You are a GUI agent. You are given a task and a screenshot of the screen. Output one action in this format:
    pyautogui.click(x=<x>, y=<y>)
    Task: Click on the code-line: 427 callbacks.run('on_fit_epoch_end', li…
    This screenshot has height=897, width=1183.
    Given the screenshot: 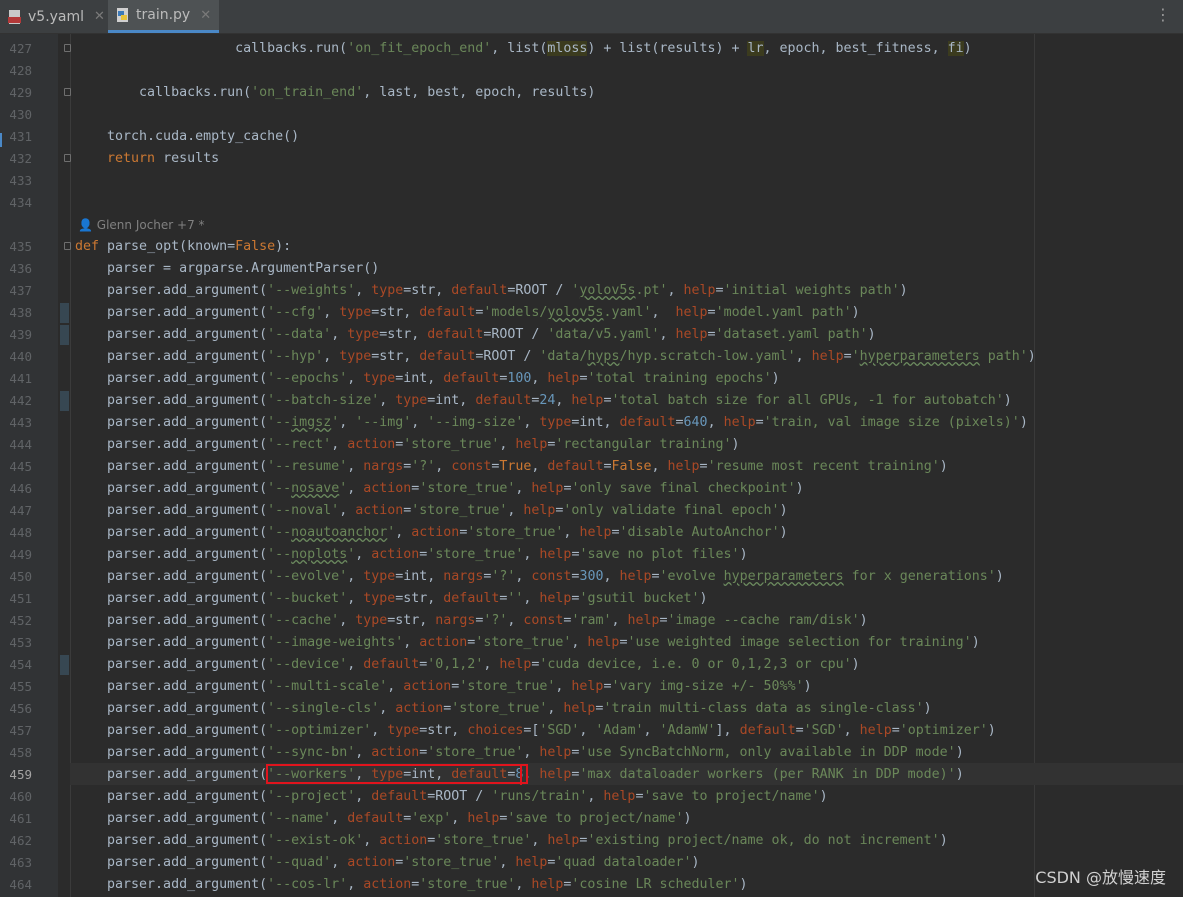 What is the action you would take?
    pyautogui.click(x=591, y=49)
    